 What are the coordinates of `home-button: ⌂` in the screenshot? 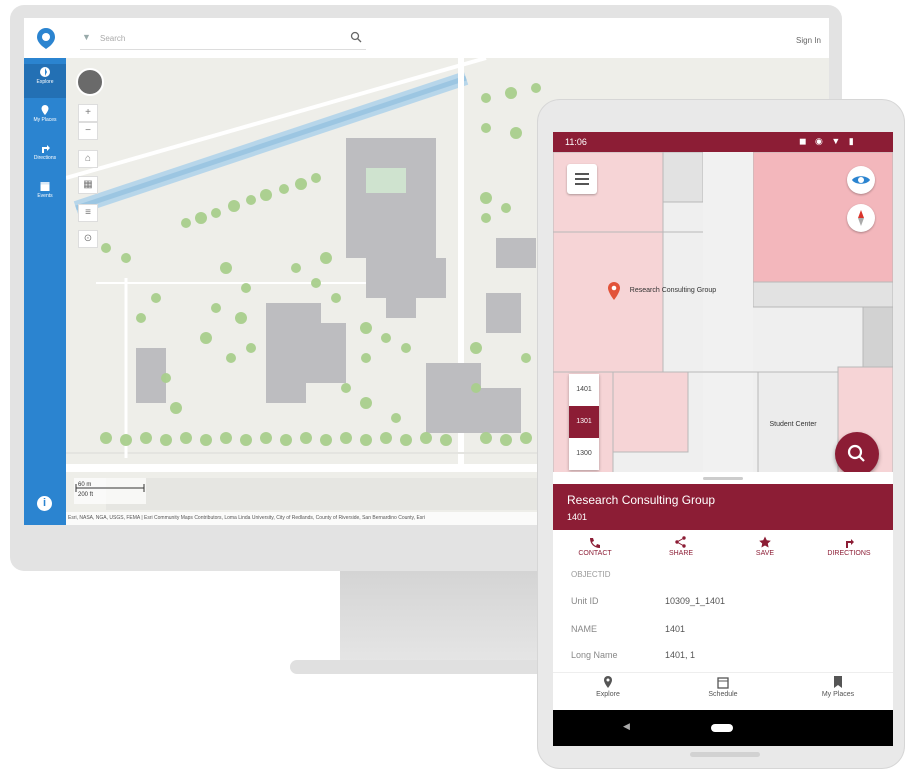 It's located at (88, 159).